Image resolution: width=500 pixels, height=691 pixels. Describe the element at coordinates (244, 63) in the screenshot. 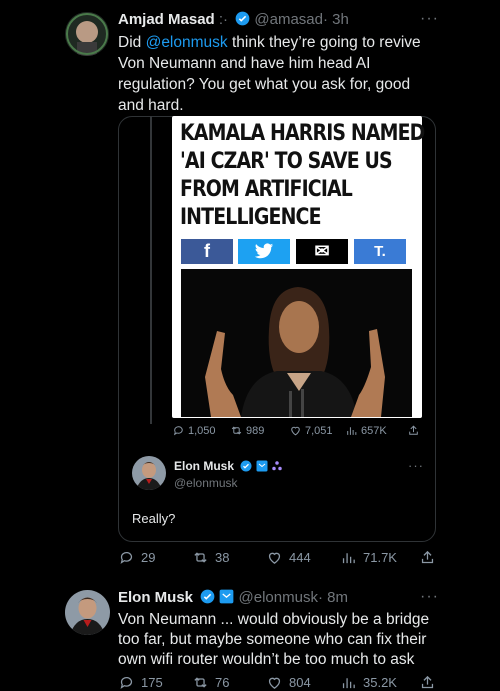

I see `text-line: Von Neumann and have him head AI` at that location.